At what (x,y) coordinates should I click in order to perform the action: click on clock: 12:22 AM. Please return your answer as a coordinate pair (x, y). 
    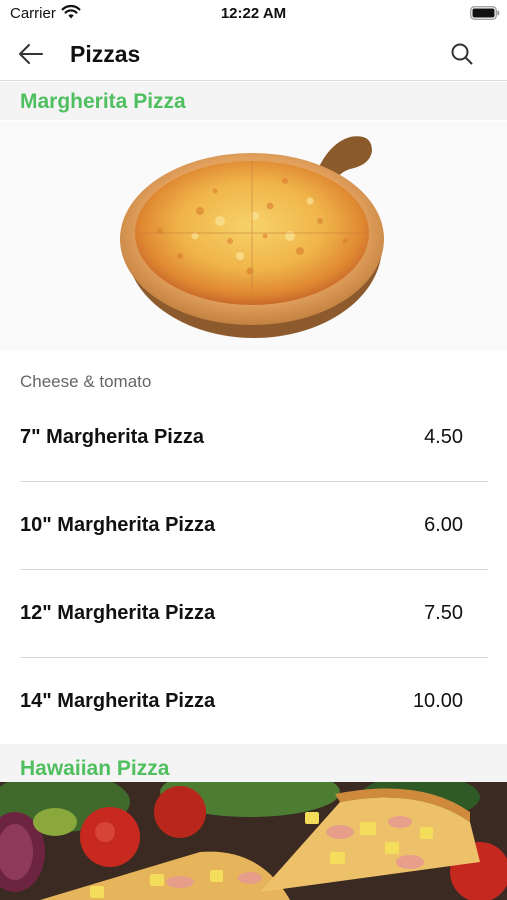
    Looking at the image, I should click on (253, 13).